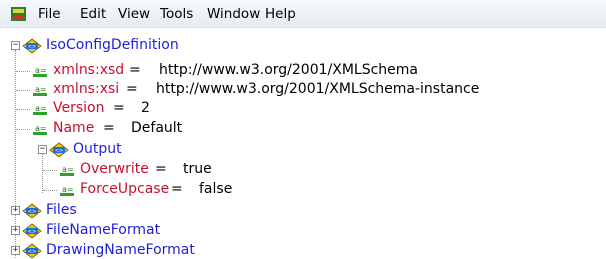 This screenshot has height=259, width=606. Describe the element at coordinates (197, 169) in the screenshot. I see `attribute-value: true` at that location.